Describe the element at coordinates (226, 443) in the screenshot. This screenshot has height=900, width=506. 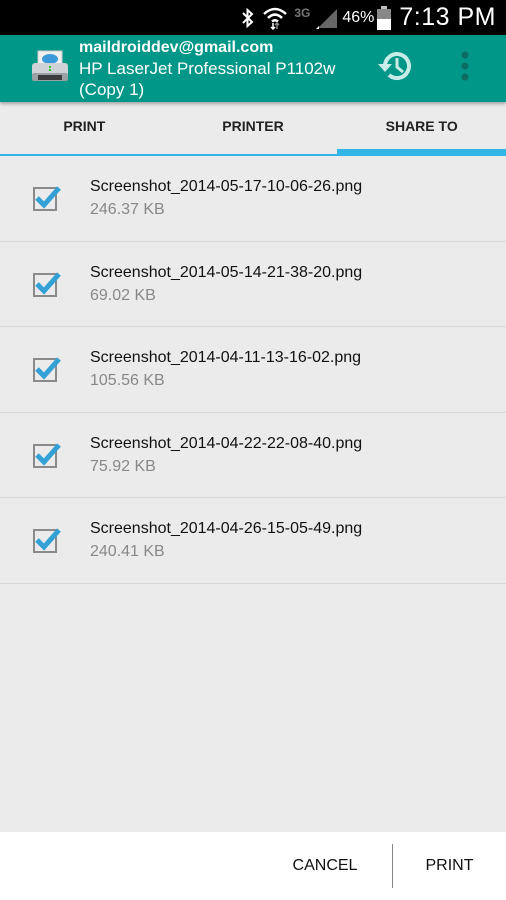
I see `file-name: Screenshot_2014-04-22-22-08-40.png` at that location.